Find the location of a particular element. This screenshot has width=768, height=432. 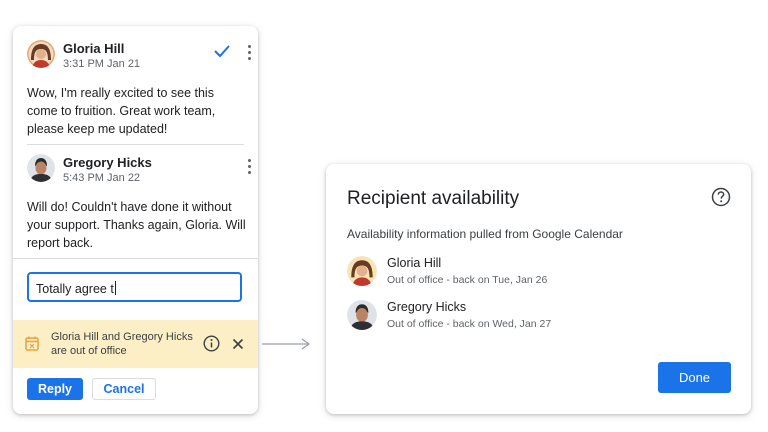

comment-line: come to fruition. Great work team, is located at coordinates (121, 111).